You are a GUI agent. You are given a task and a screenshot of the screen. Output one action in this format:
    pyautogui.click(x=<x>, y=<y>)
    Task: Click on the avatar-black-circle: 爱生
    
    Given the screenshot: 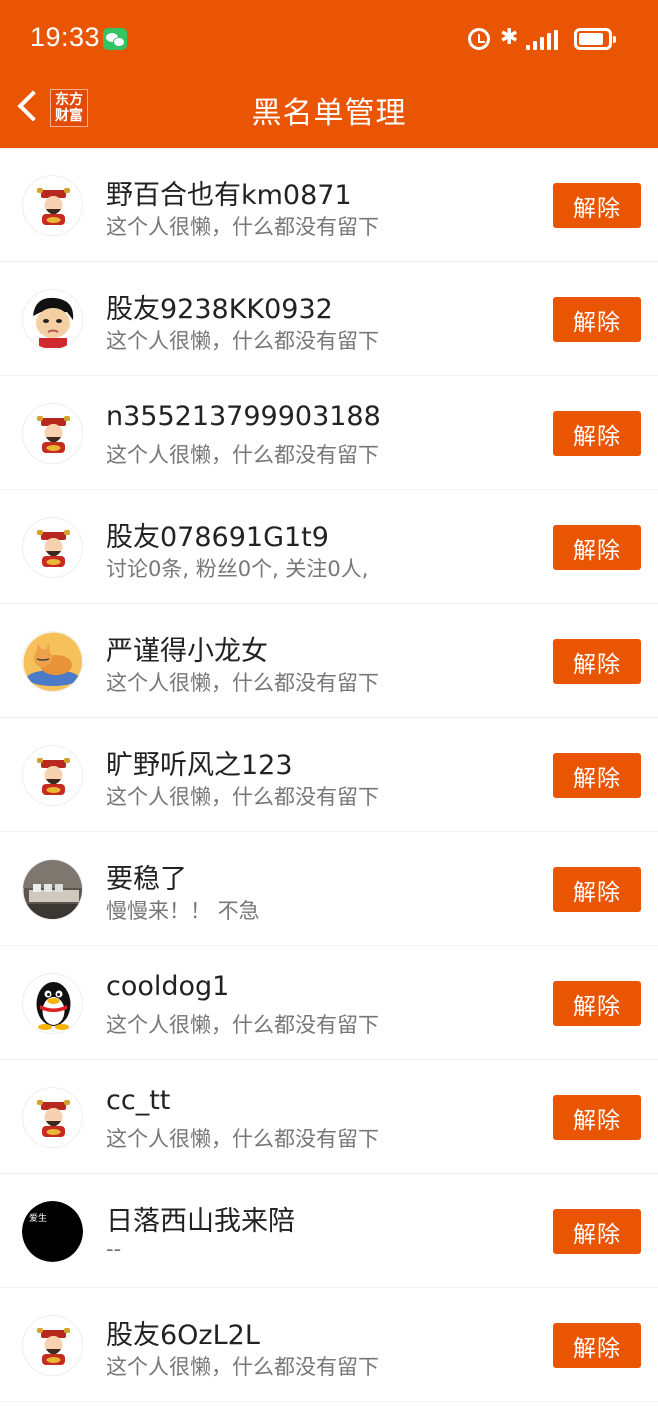 What is the action you would take?
    pyautogui.click(x=52, y=1231)
    